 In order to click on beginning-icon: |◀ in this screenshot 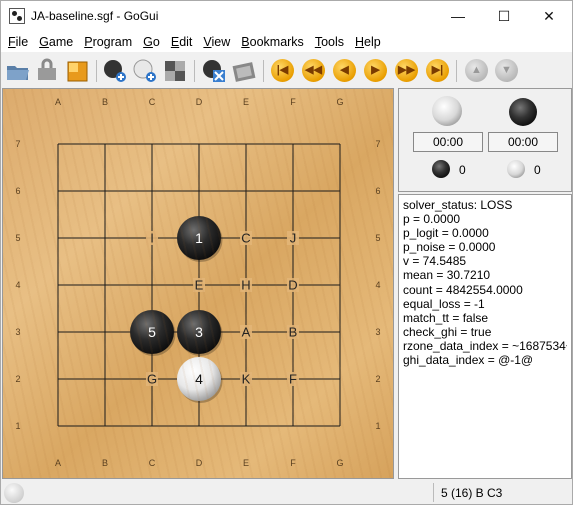, I will do `click(282, 70)`.